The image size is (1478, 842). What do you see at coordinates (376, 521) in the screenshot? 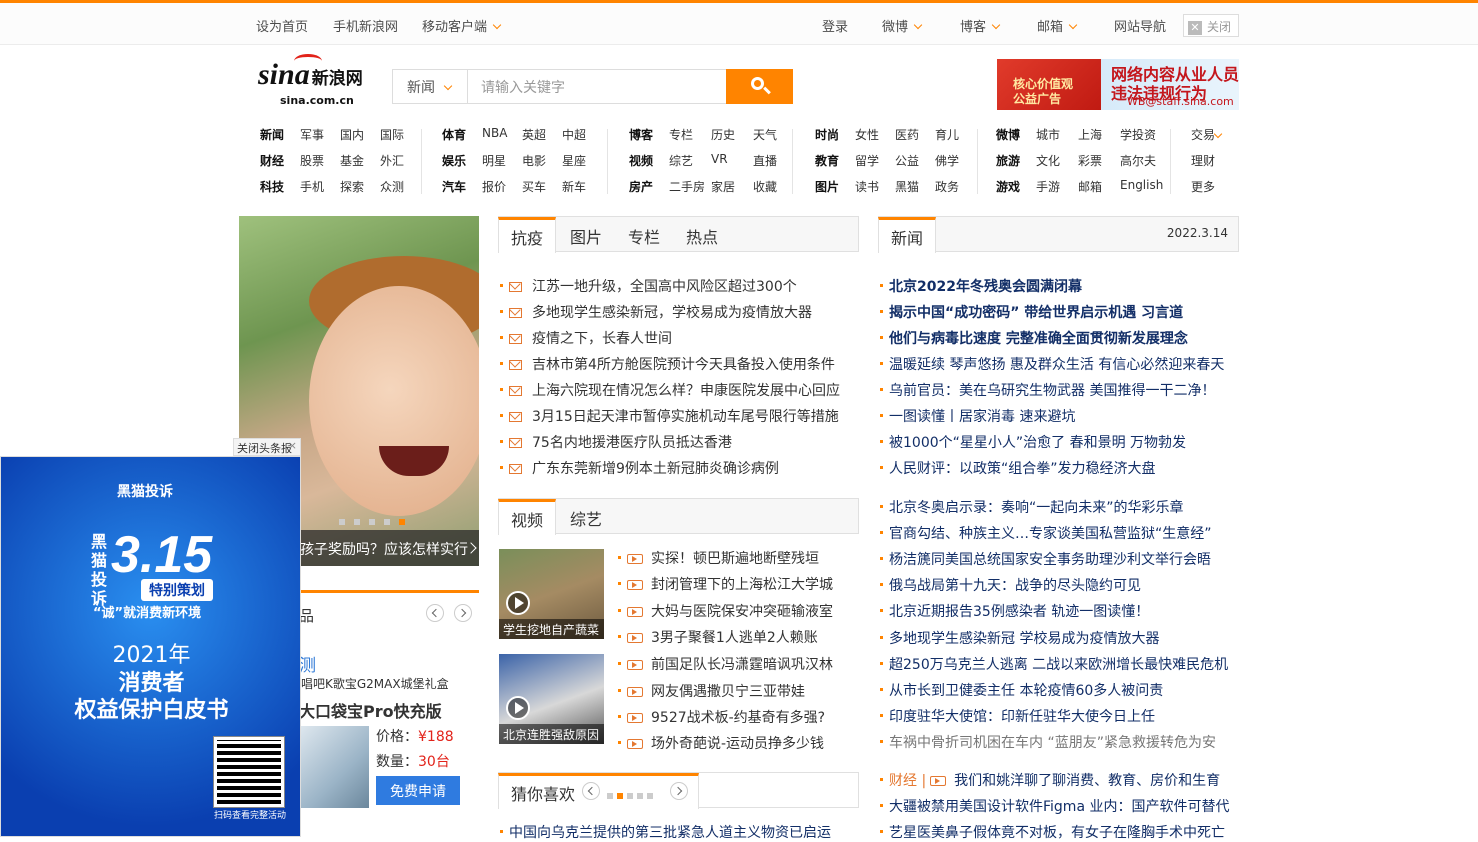
I see `slide-dots` at bounding box center [376, 521].